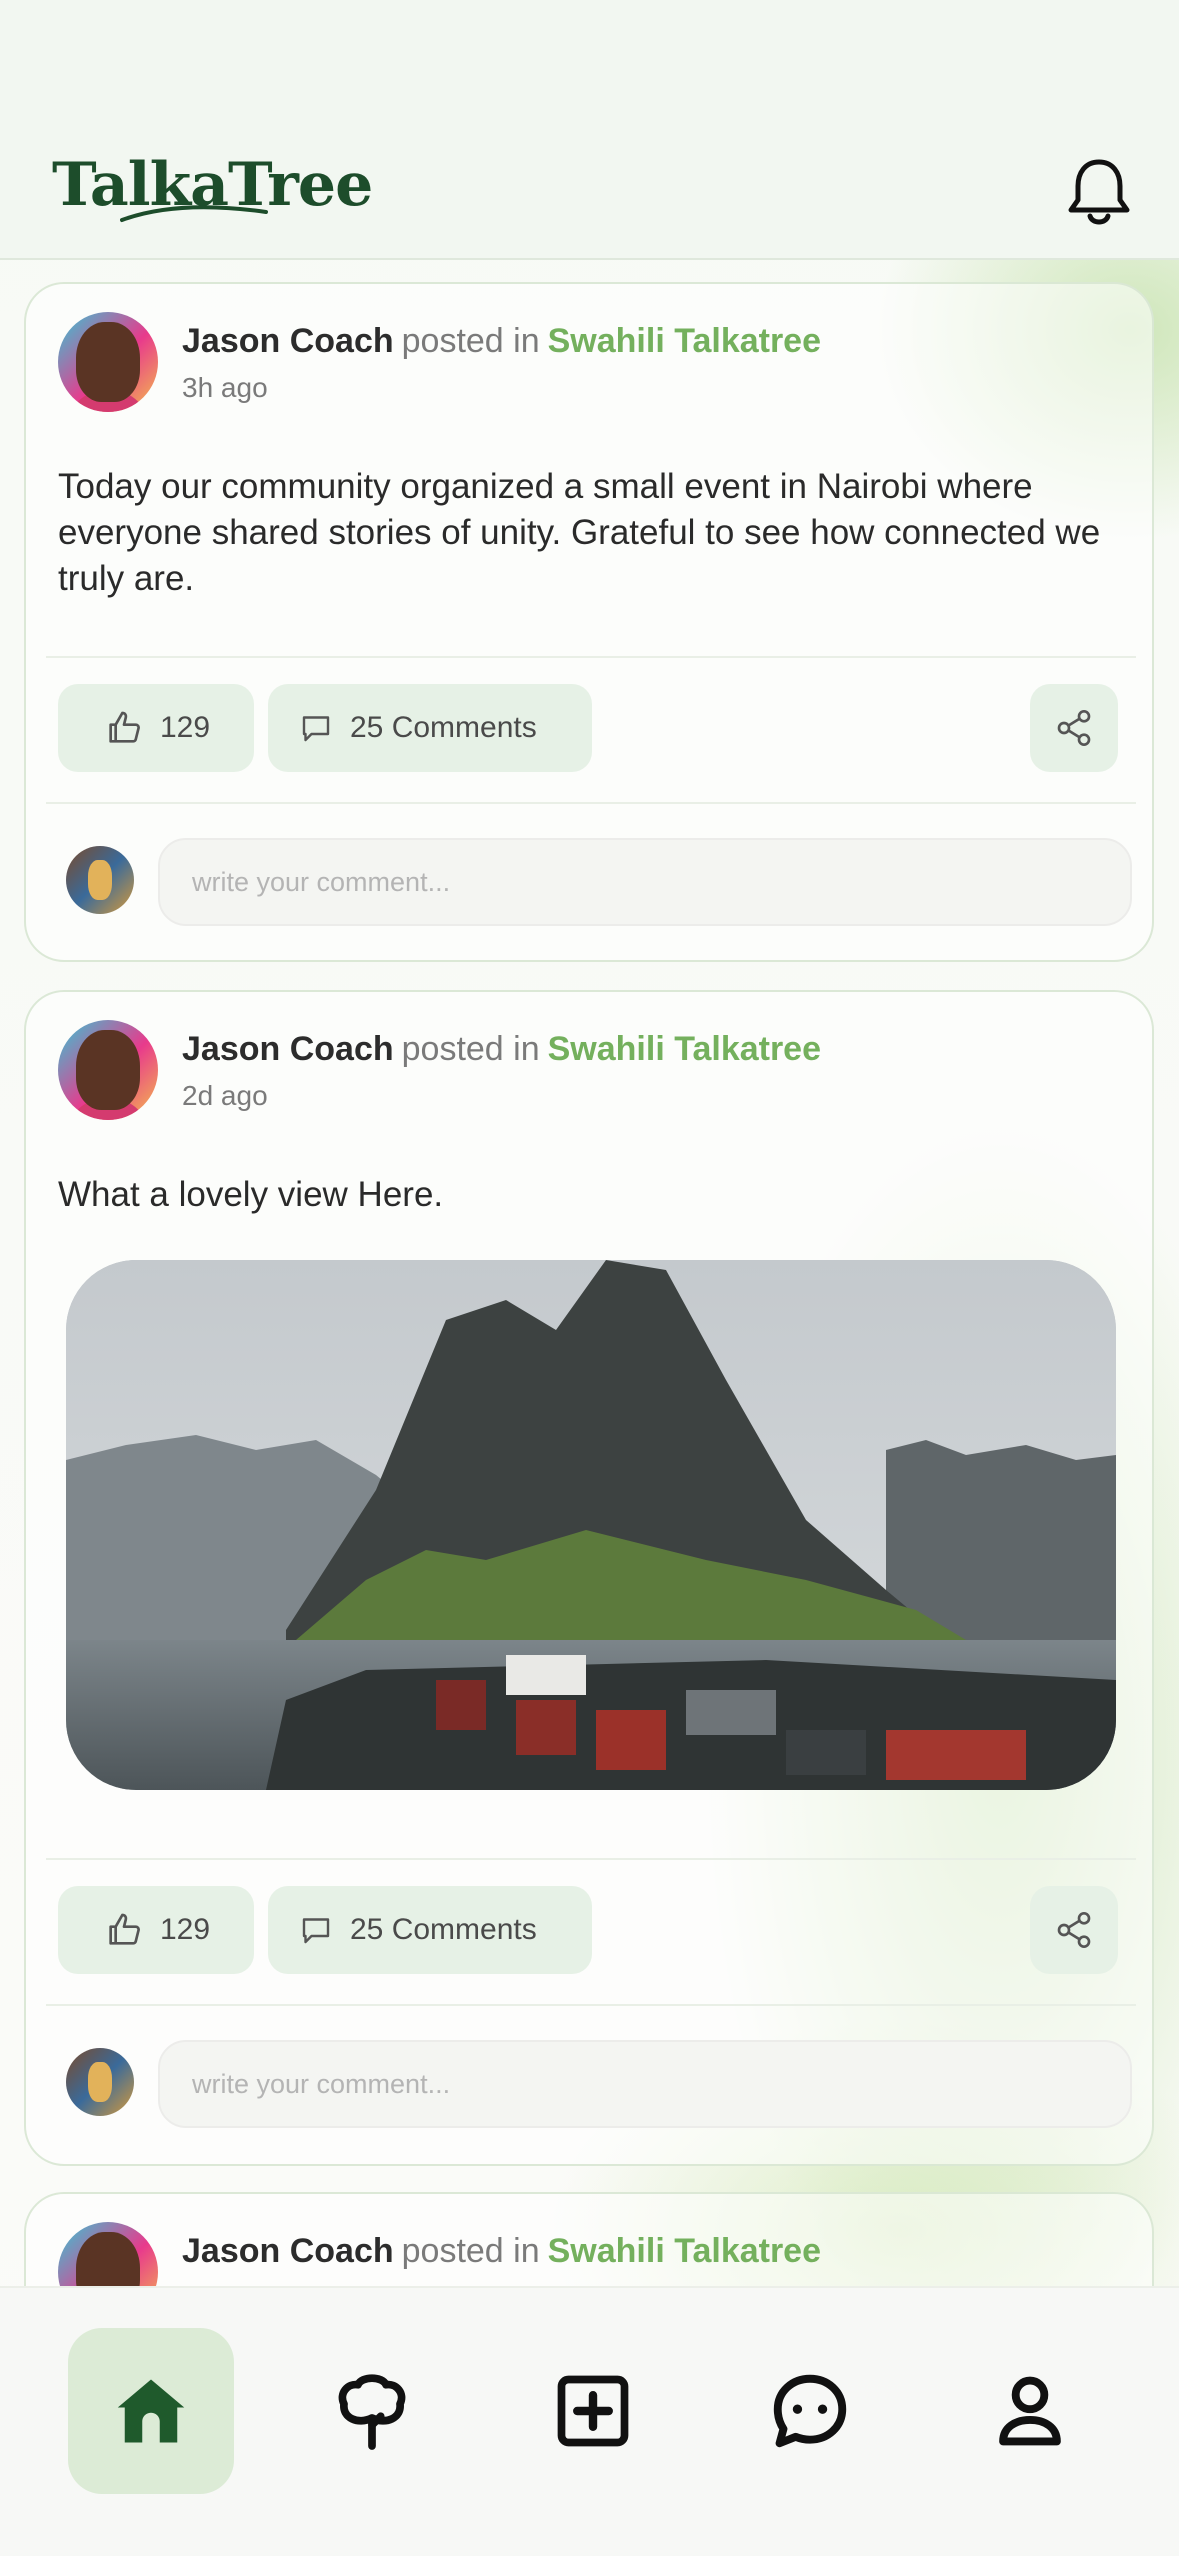 The width and height of the screenshot is (1179, 2556). I want to click on nav-trees, so click(372, 2411).